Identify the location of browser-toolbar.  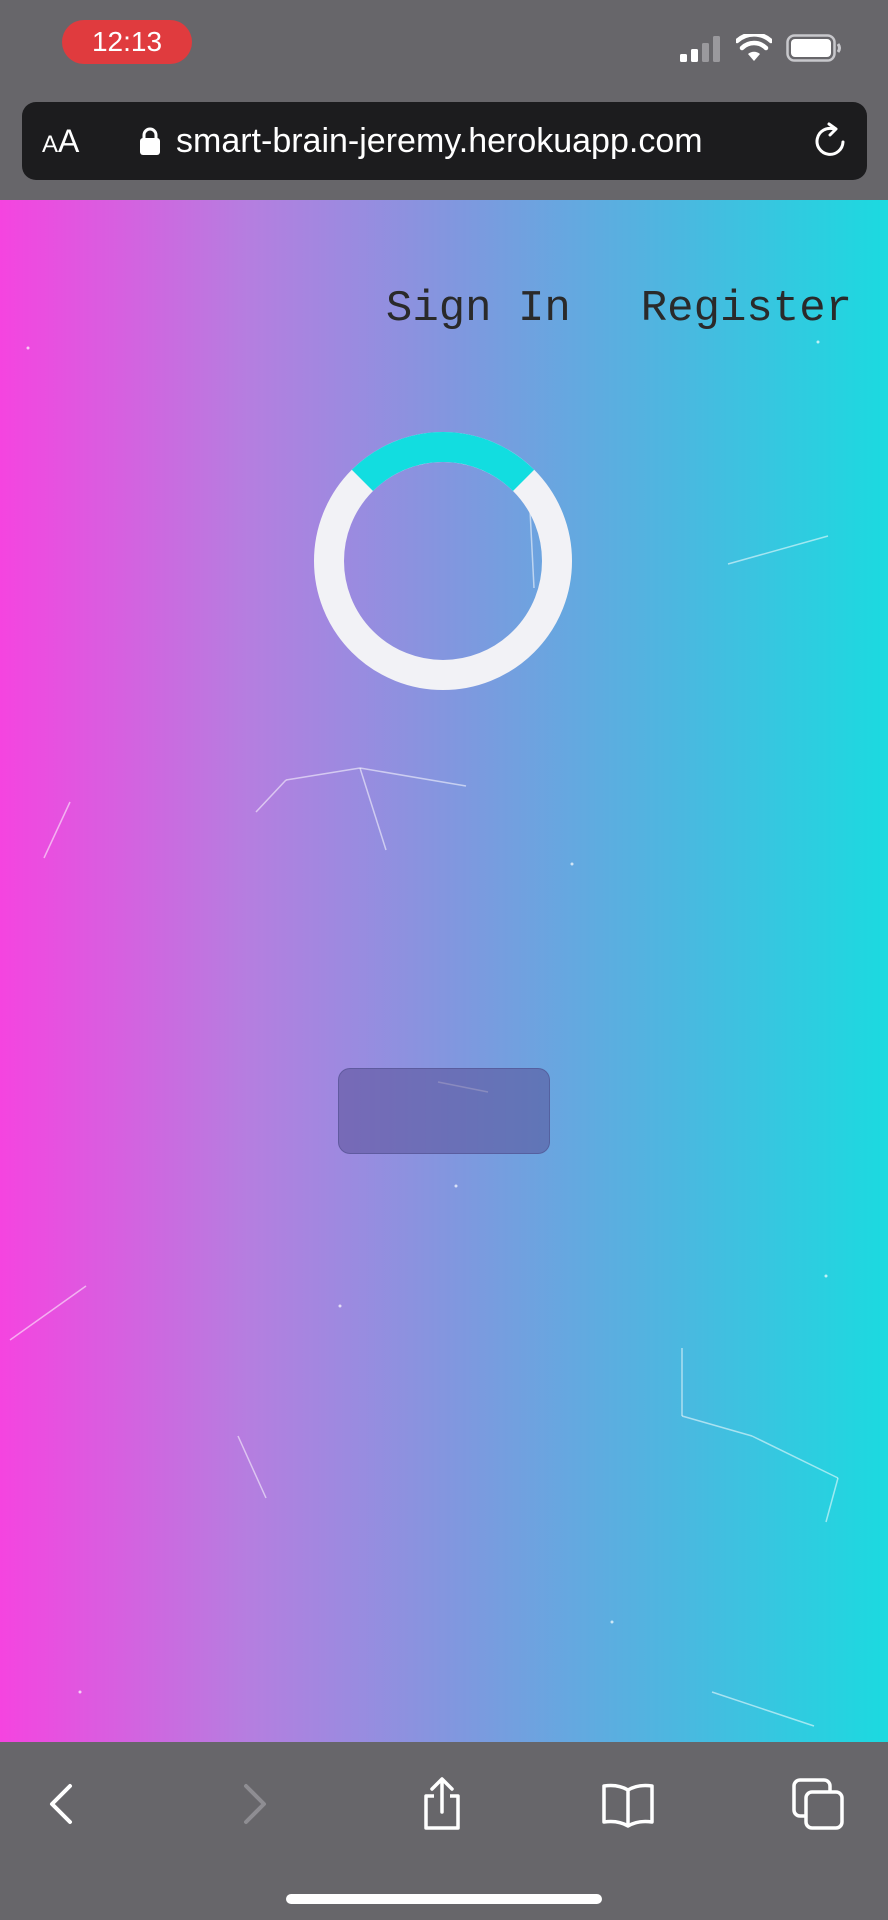
(444, 1831).